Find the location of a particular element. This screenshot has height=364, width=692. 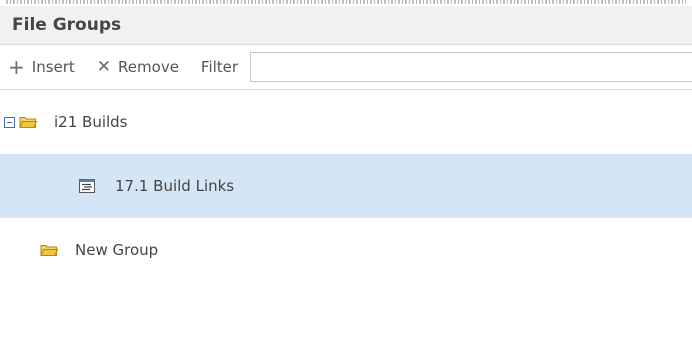

toolbar: + Insert ✕ Remove Filter is located at coordinates (346, 67).